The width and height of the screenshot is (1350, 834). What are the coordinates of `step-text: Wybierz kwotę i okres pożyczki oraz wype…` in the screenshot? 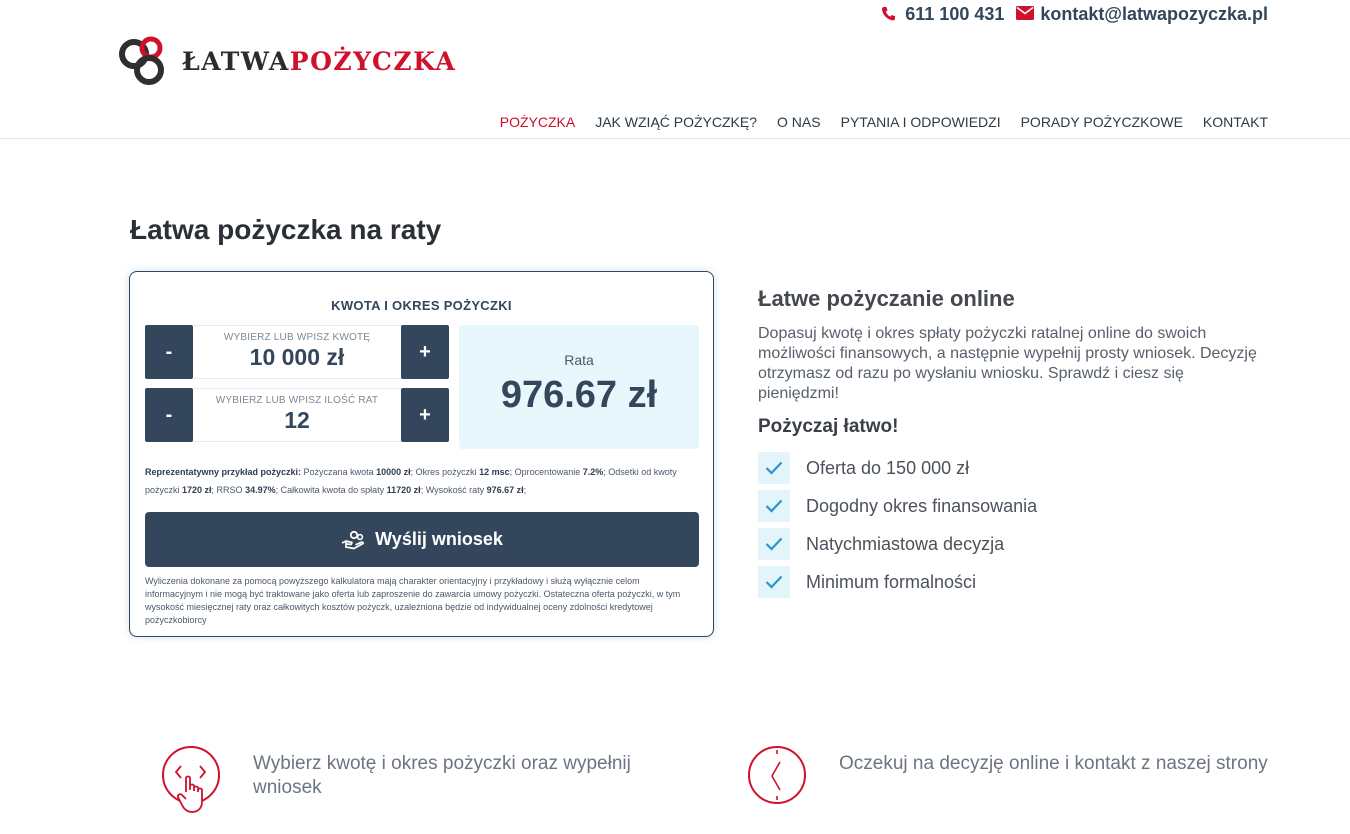 It's located at (442, 775).